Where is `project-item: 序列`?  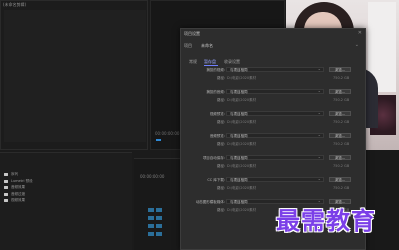 project-item: 序列 is located at coordinates (18, 174).